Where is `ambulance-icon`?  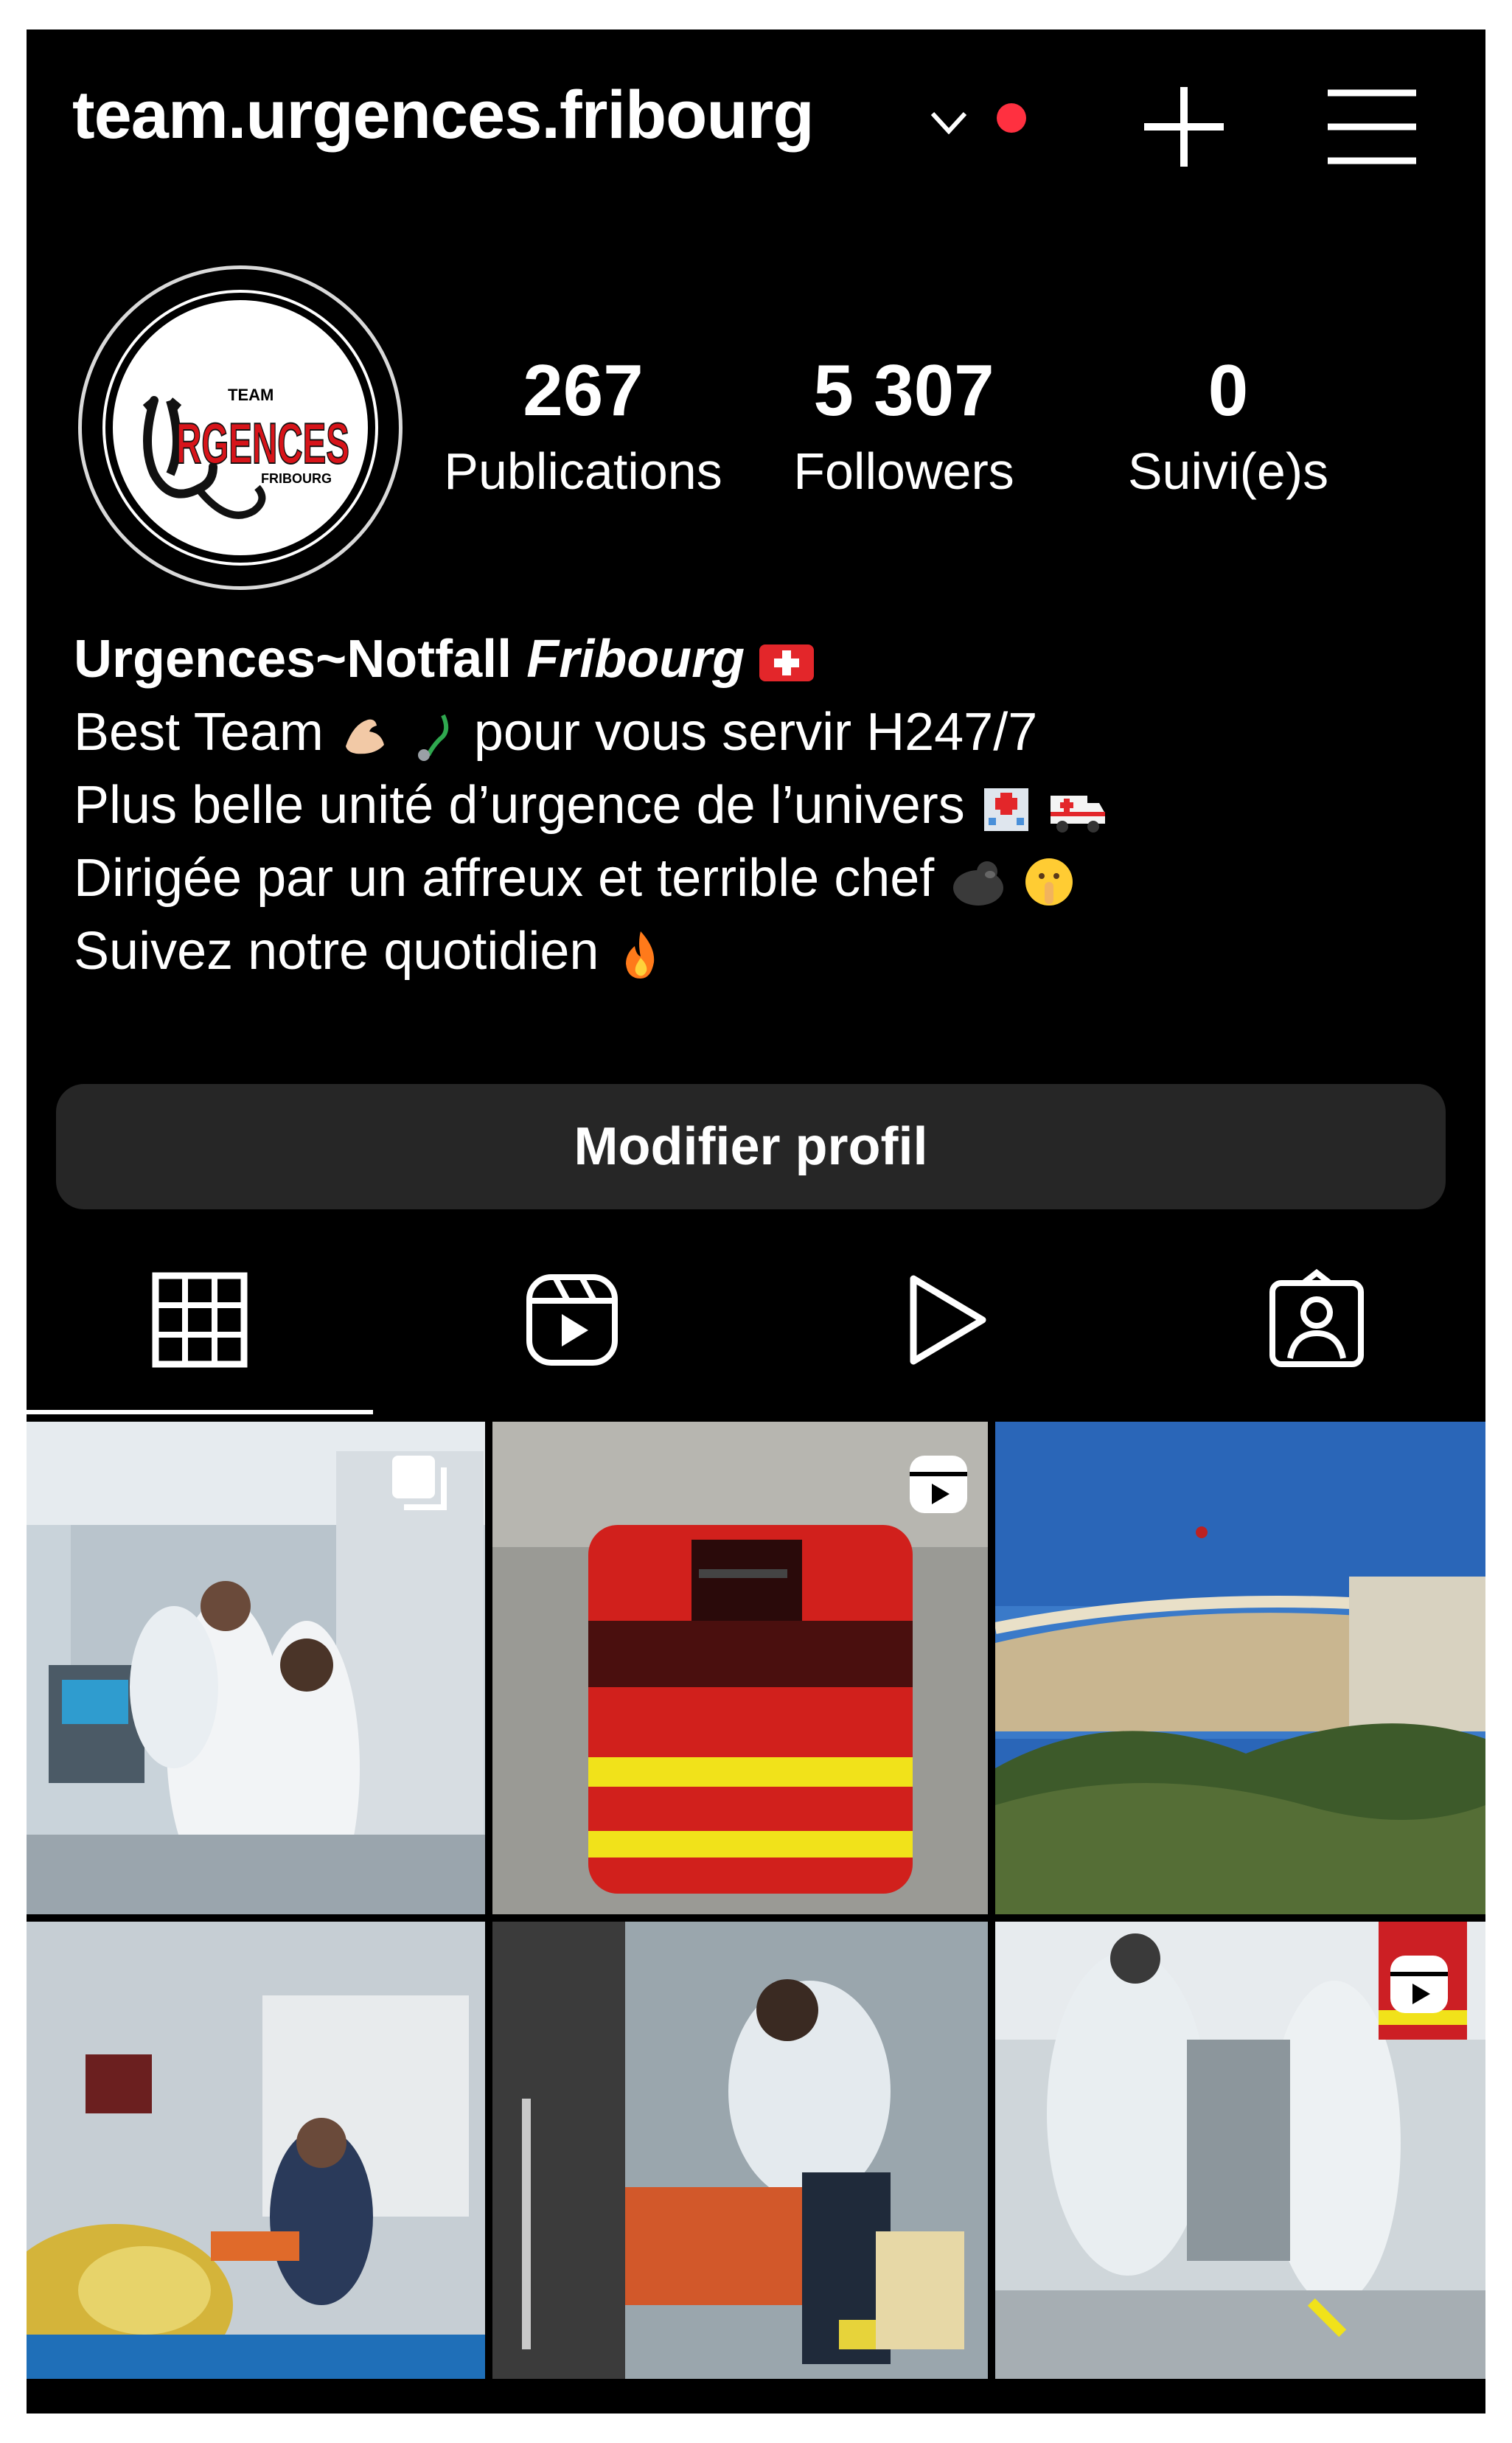
ambulance-icon is located at coordinates (1077, 814).